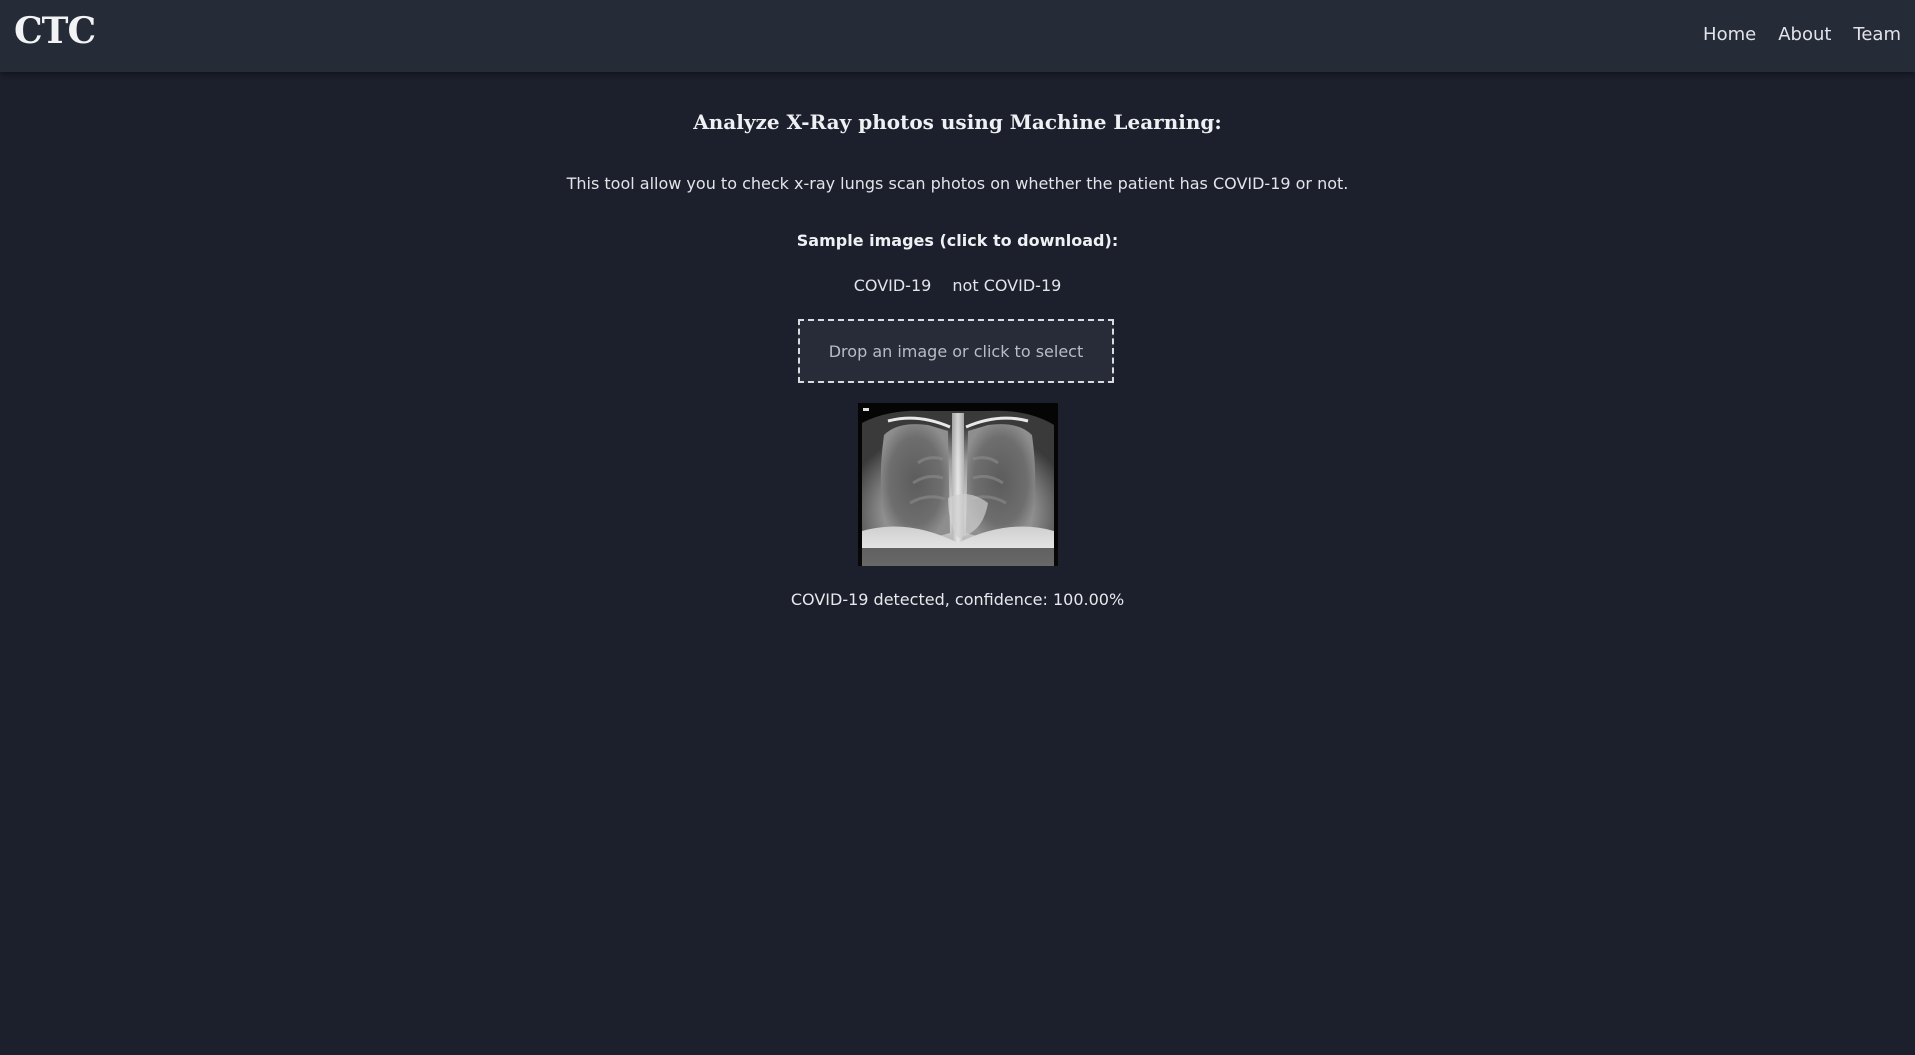 Image resolution: width=1915 pixels, height=1055 pixels. Describe the element at coordinates (1006, 285) in the screenshot. I see `sample-link-not-covid: not COVID-19` at that location.